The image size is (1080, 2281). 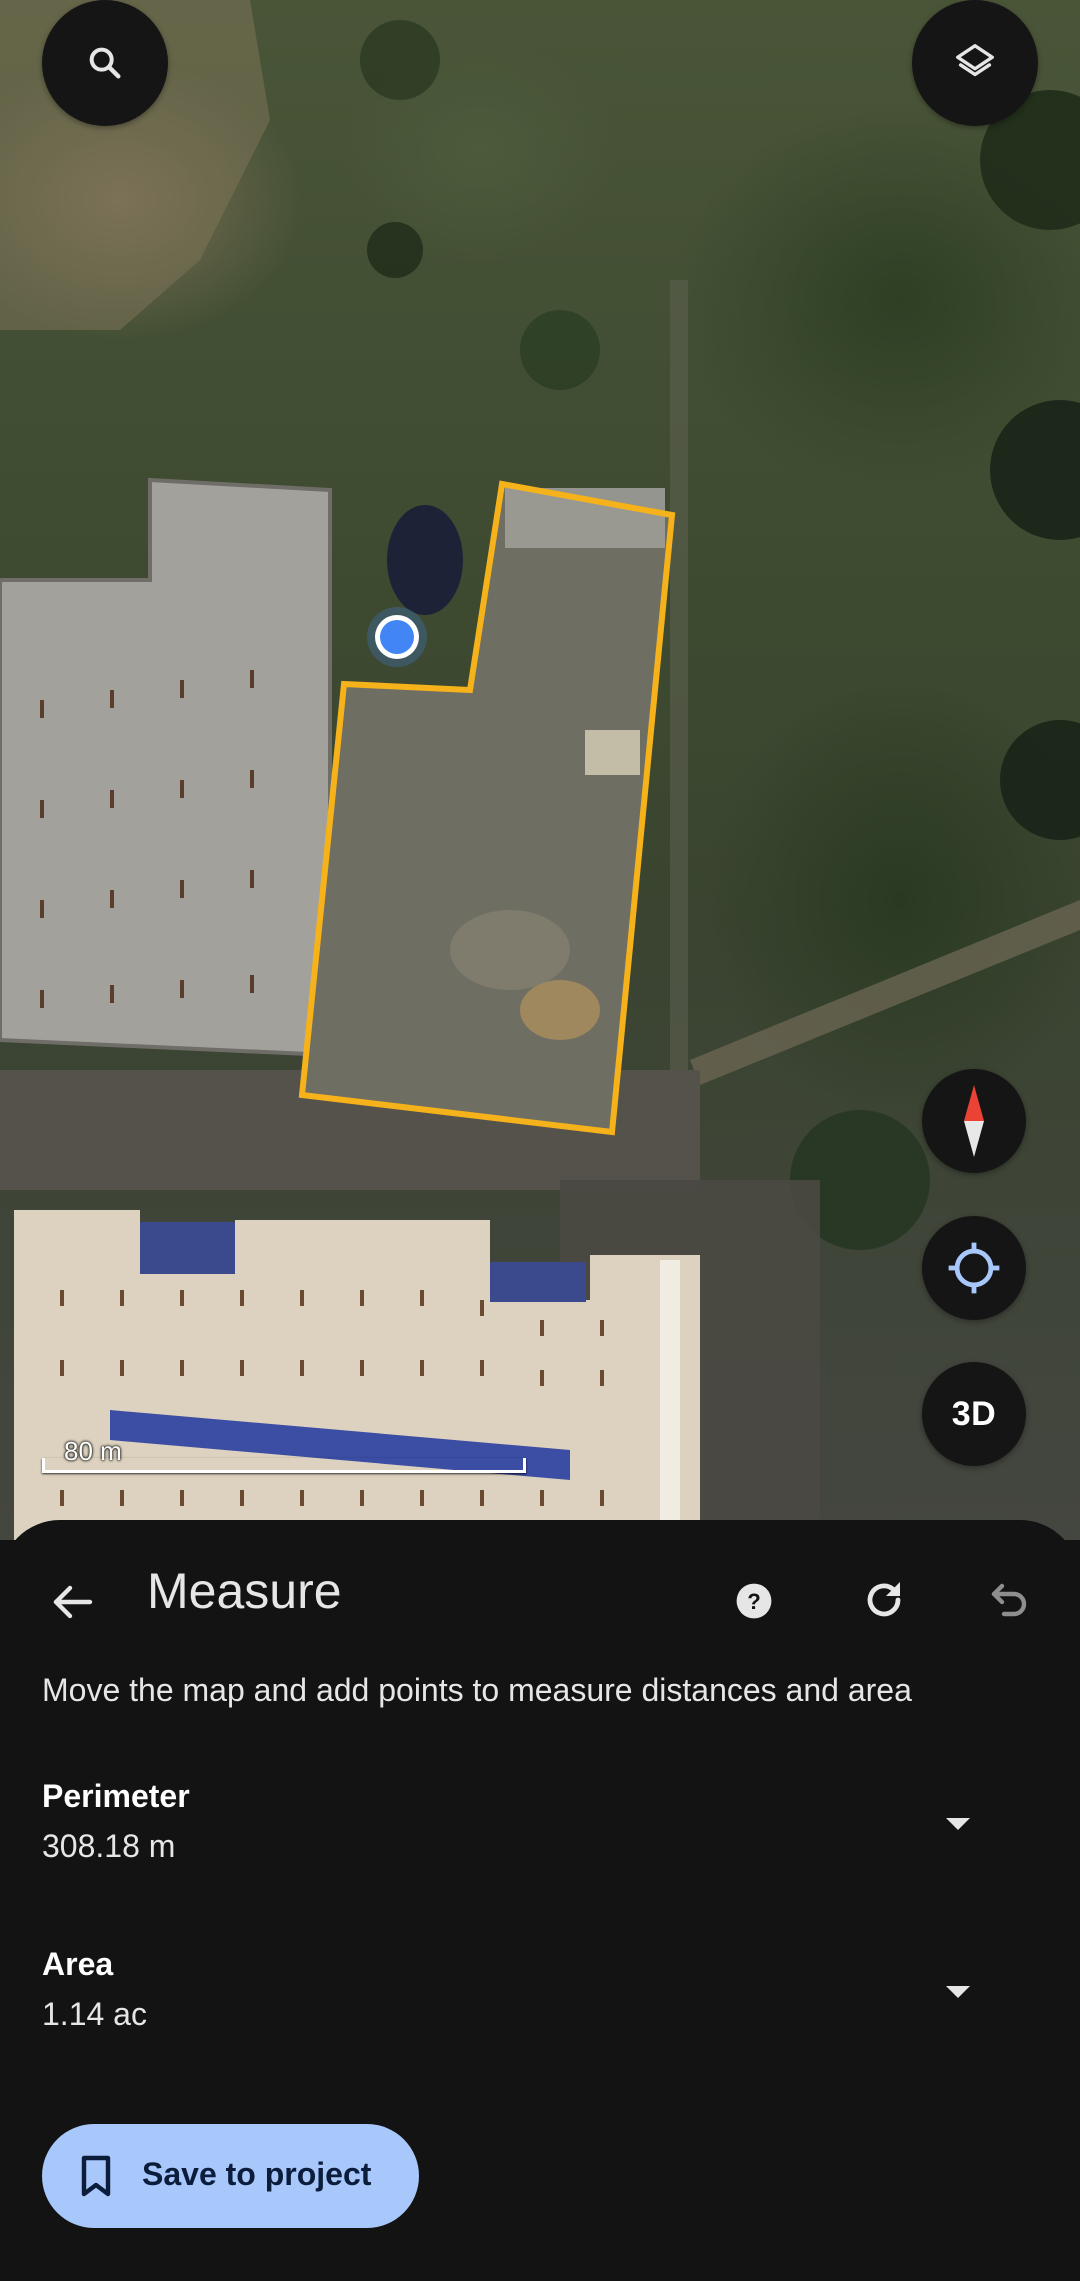 I want to click on scale-line, so click(x=284, y=1465).